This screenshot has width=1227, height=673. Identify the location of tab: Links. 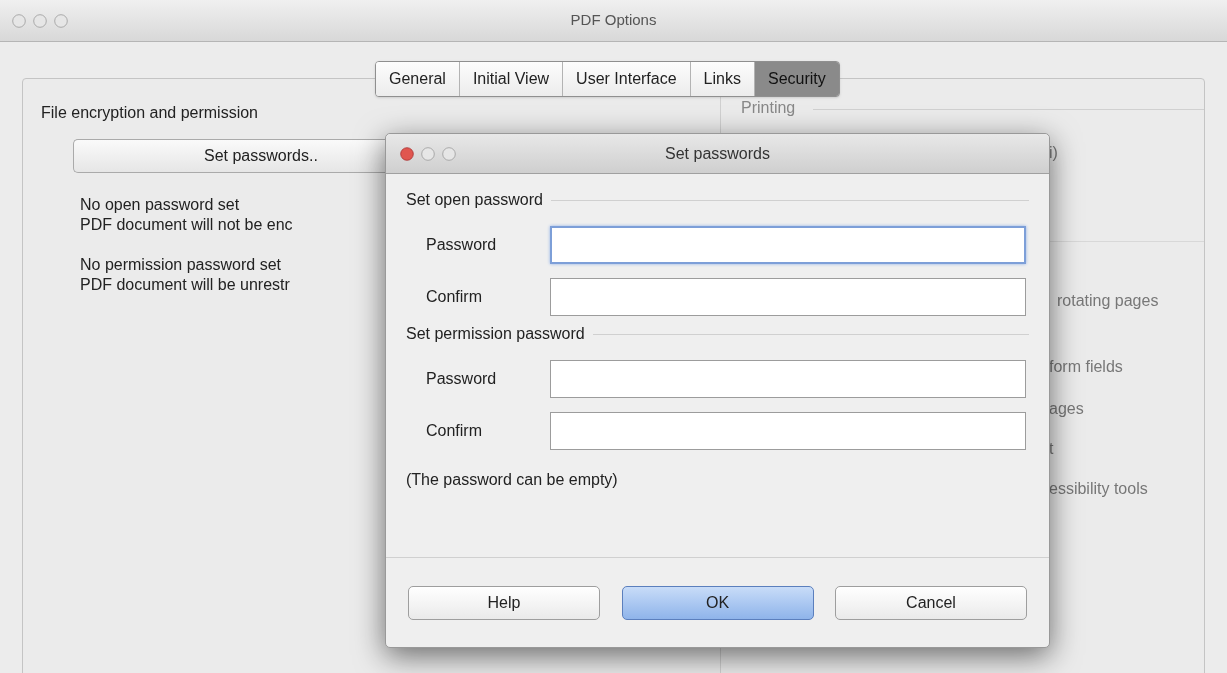
(722, 79).